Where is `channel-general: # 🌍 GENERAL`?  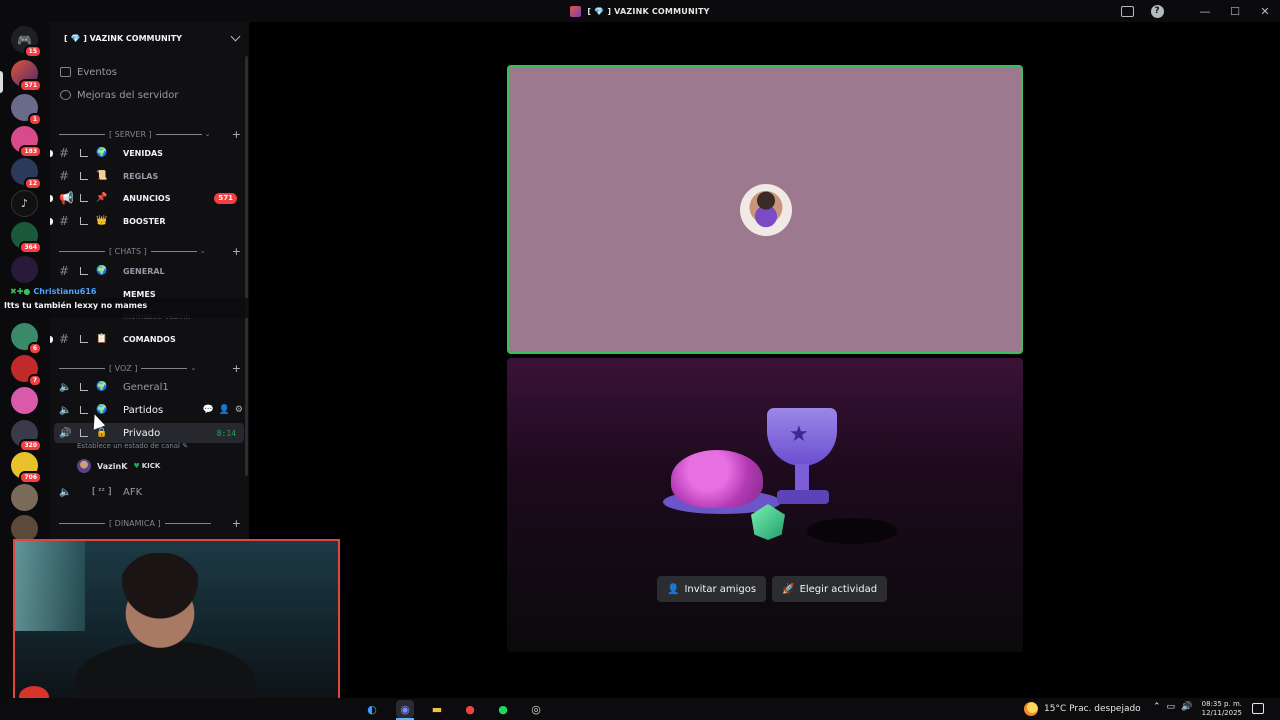
channel-general: # 🌍 GENERAL is located at coordinates (149, 271).